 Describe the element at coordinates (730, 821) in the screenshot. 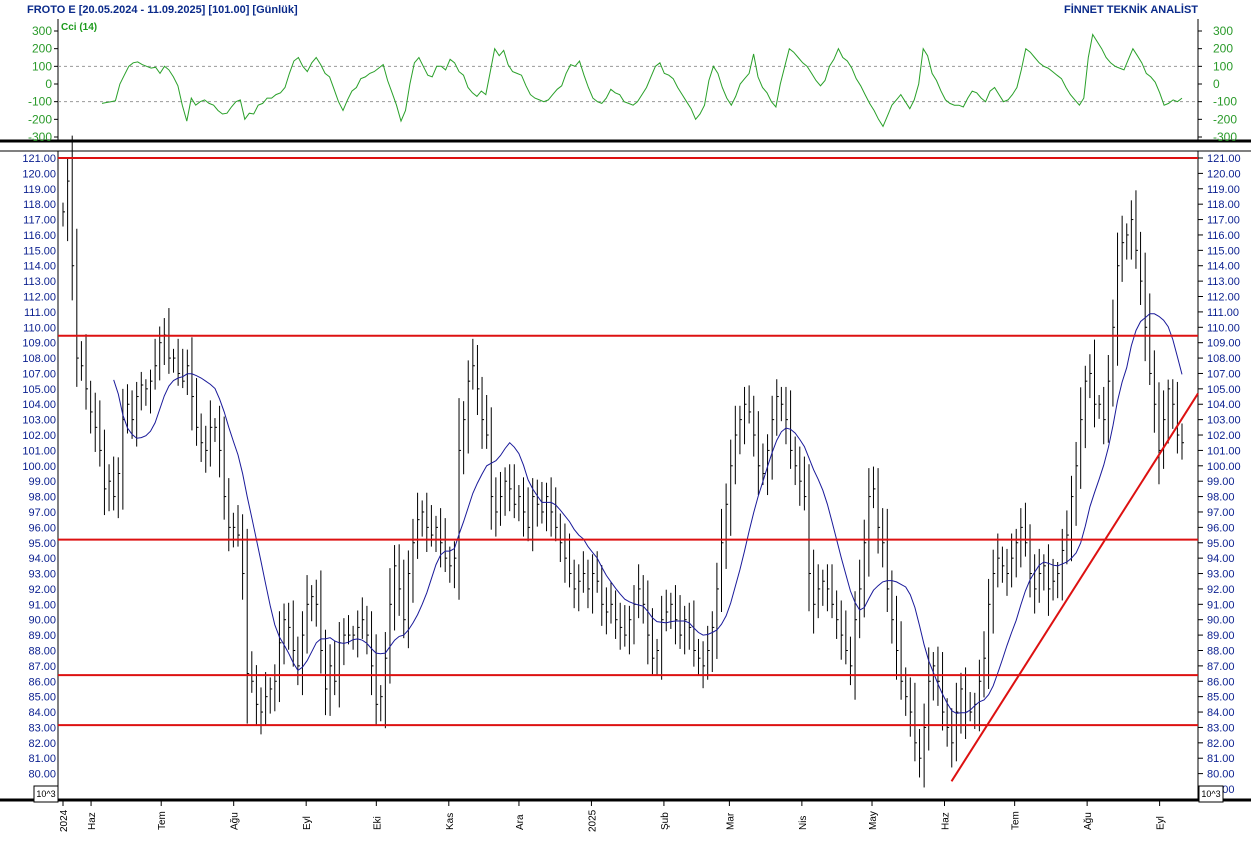

I see `x-month-label: Mar` at that location.